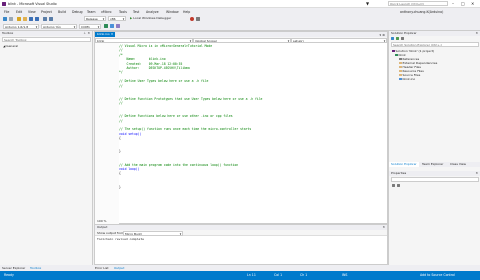 The height and width of the screenshot is (280, 480). What do you see at coordinates (102, 268) in the screenshot?
I see `tab-error-list: Error List` at bounding box center [102, 268].